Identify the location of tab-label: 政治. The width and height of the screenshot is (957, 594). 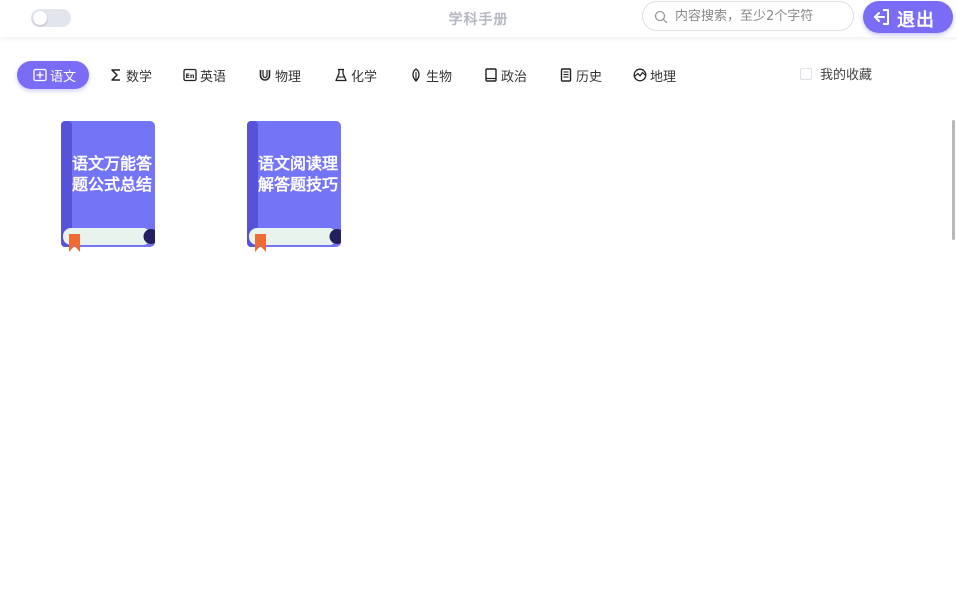
(514, 77).